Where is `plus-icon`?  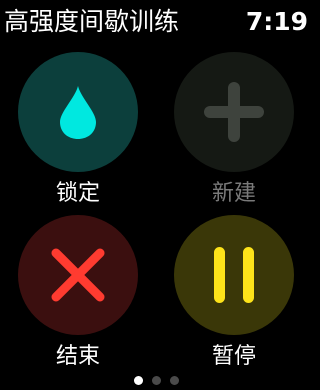 plus-icon is located at coordinates (234, 112).